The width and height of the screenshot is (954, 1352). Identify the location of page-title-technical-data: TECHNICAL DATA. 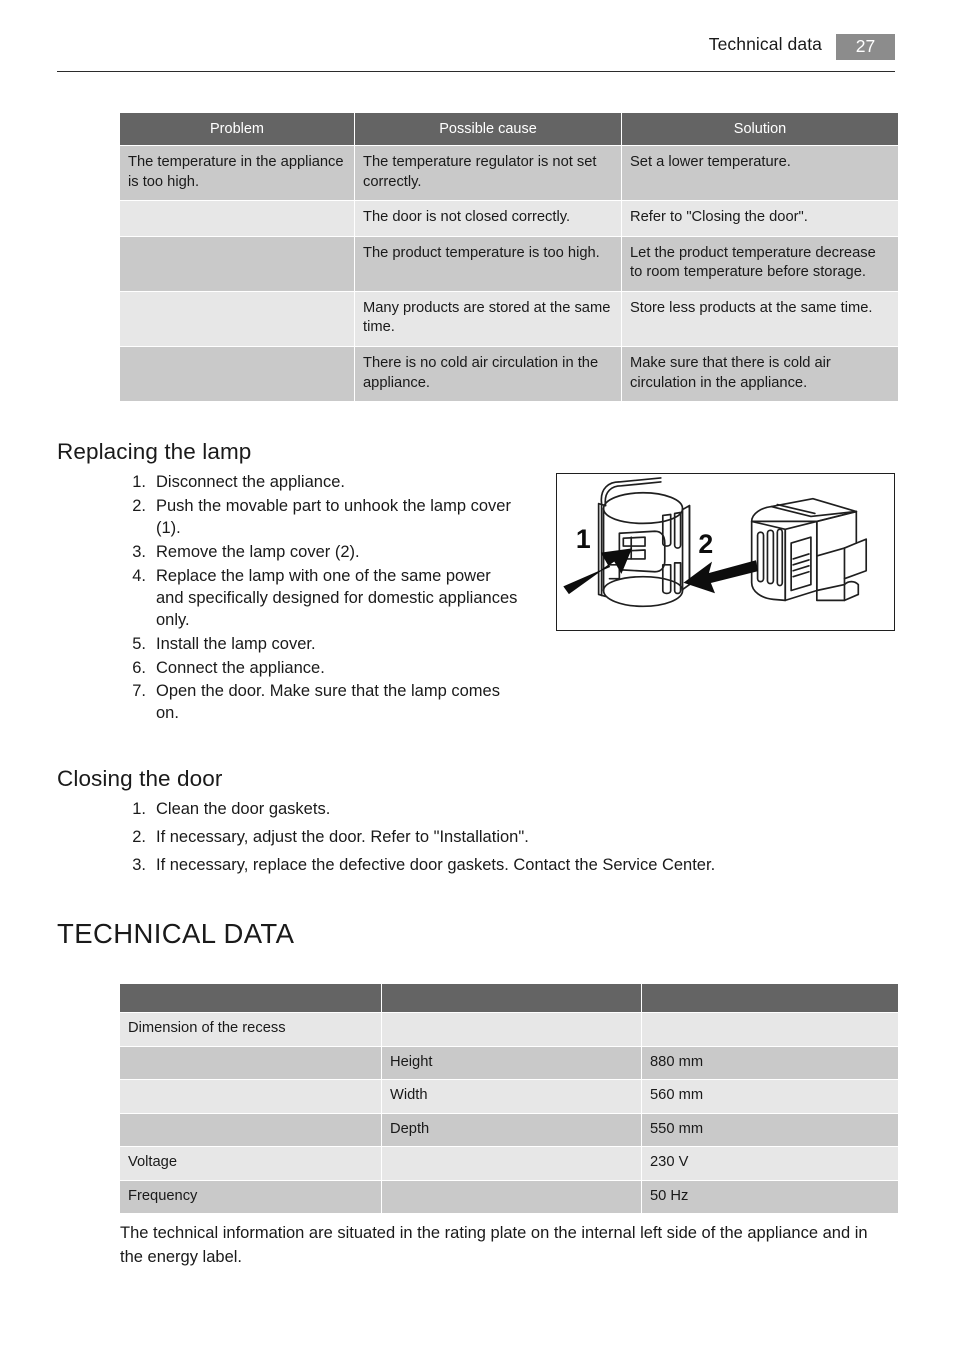
(176, 933).